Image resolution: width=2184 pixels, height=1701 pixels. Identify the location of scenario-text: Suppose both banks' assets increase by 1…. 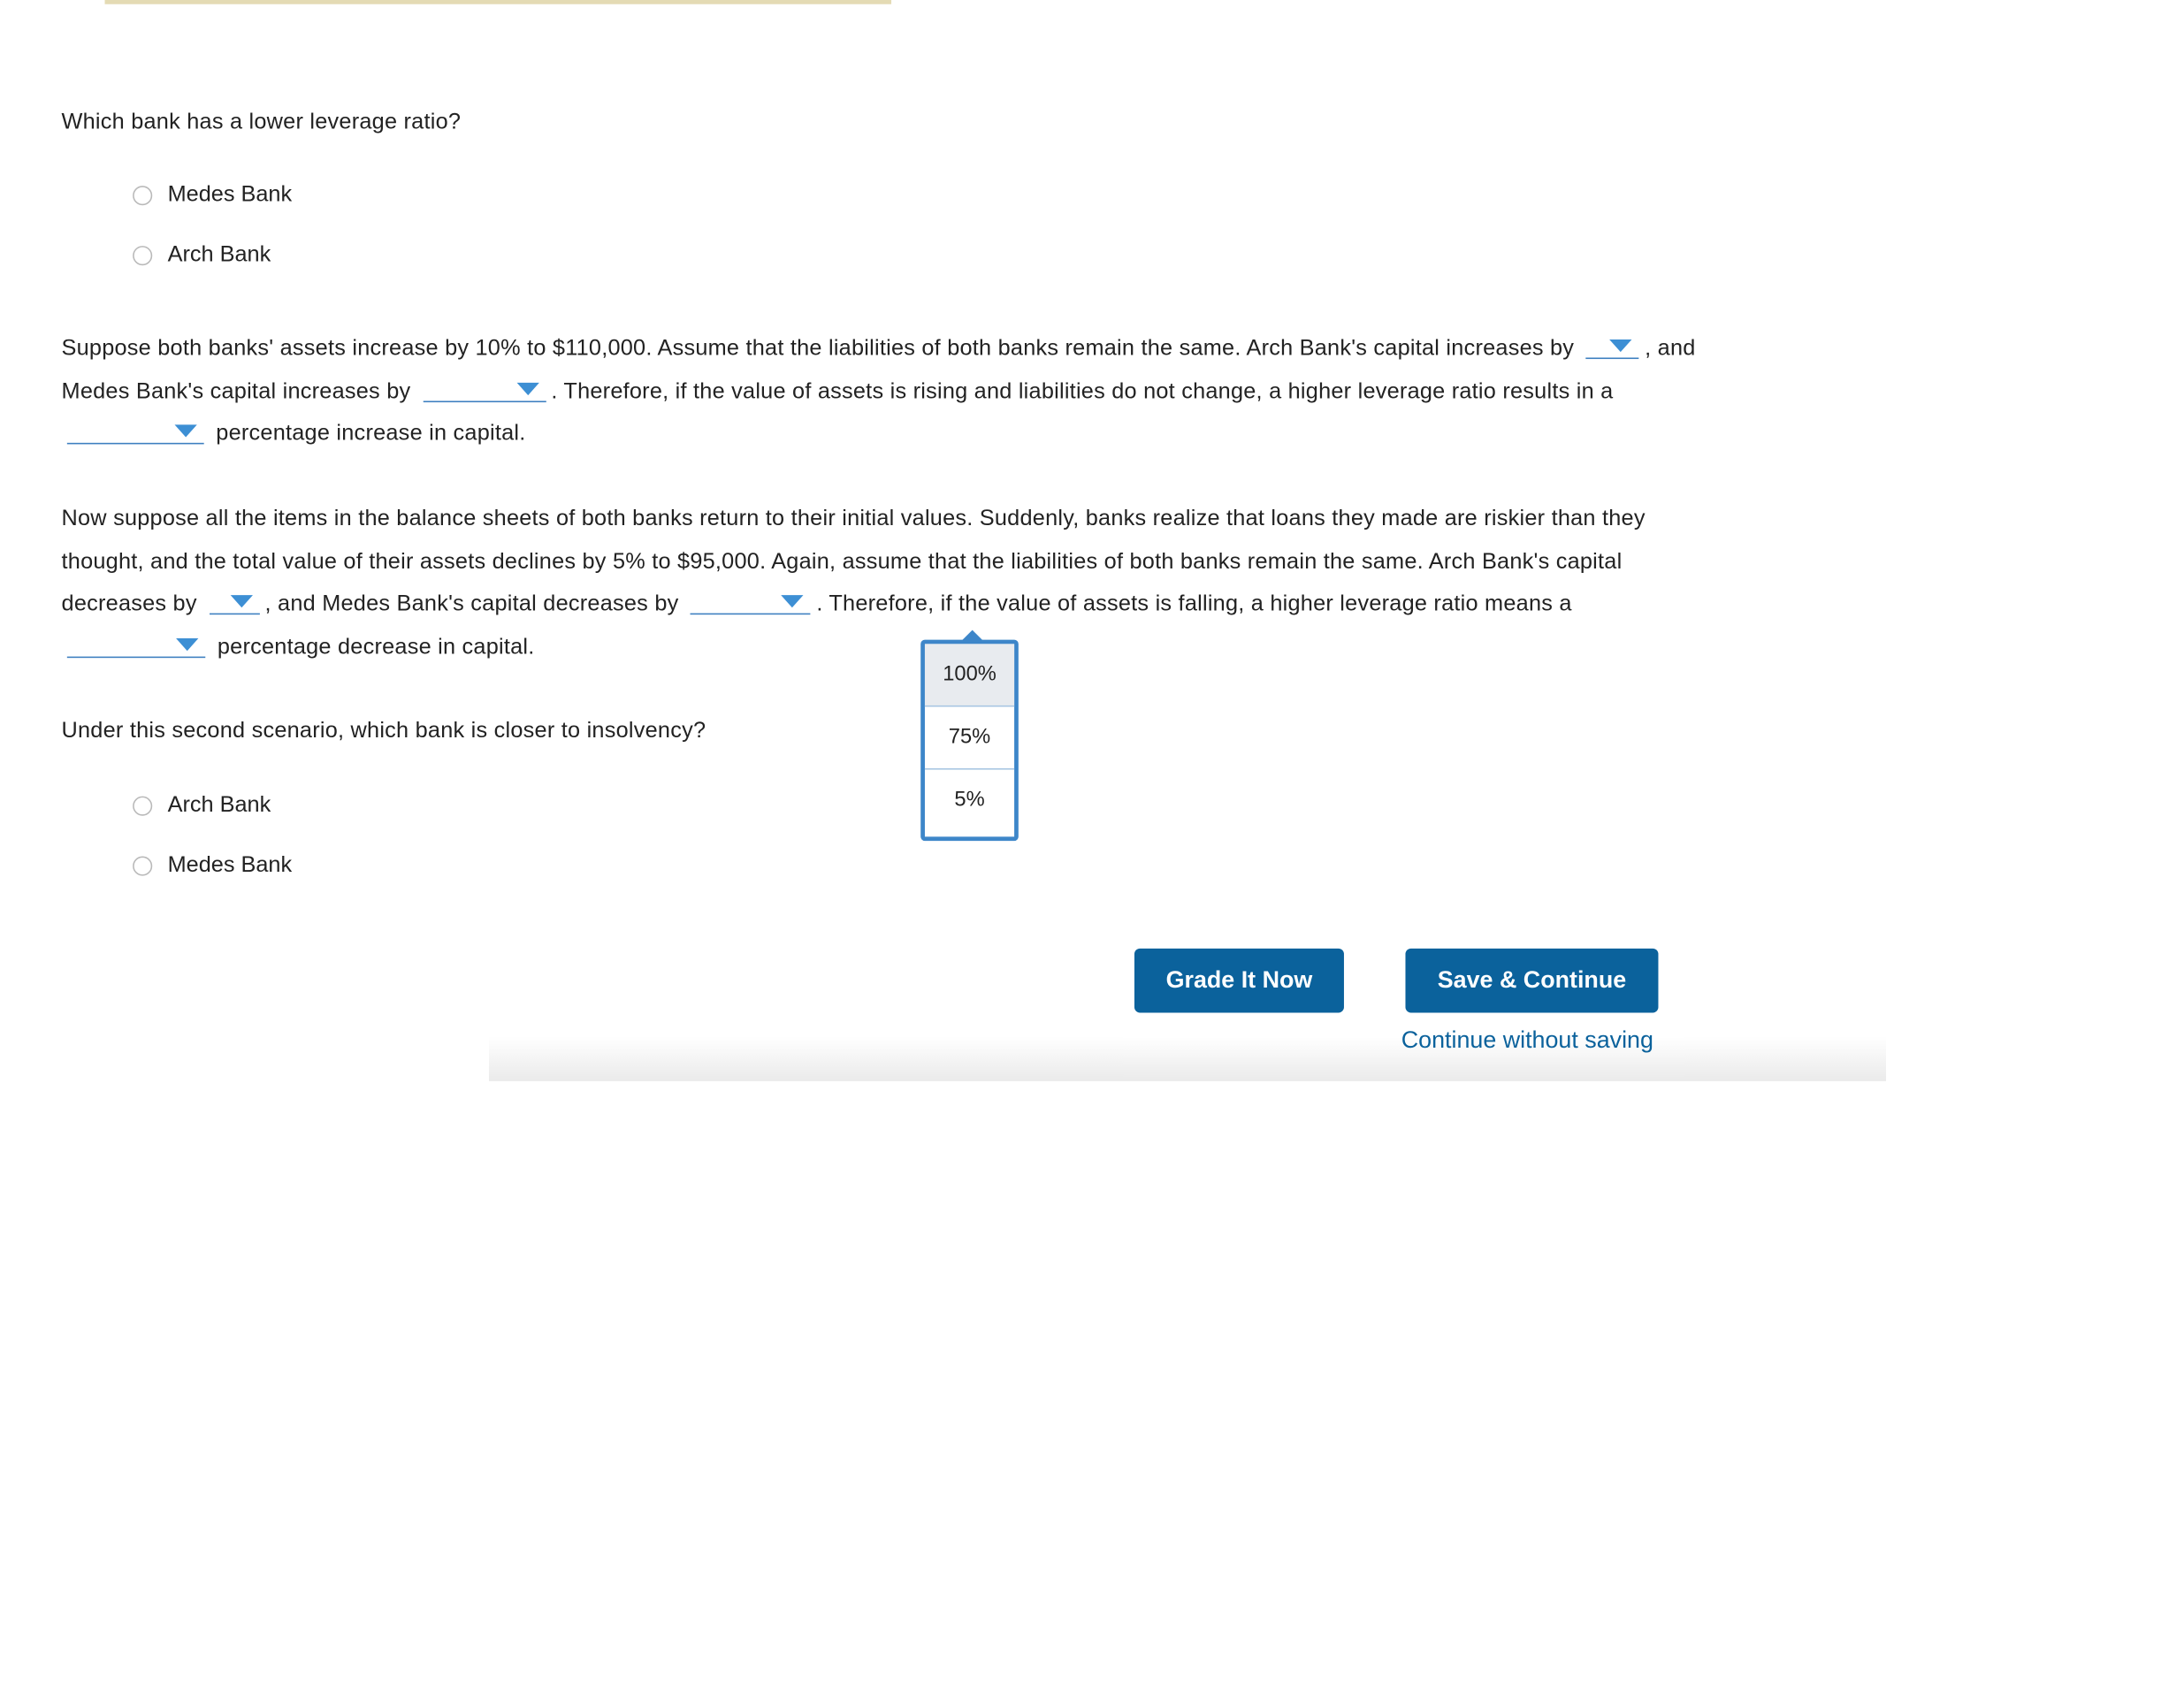
(818, 348).